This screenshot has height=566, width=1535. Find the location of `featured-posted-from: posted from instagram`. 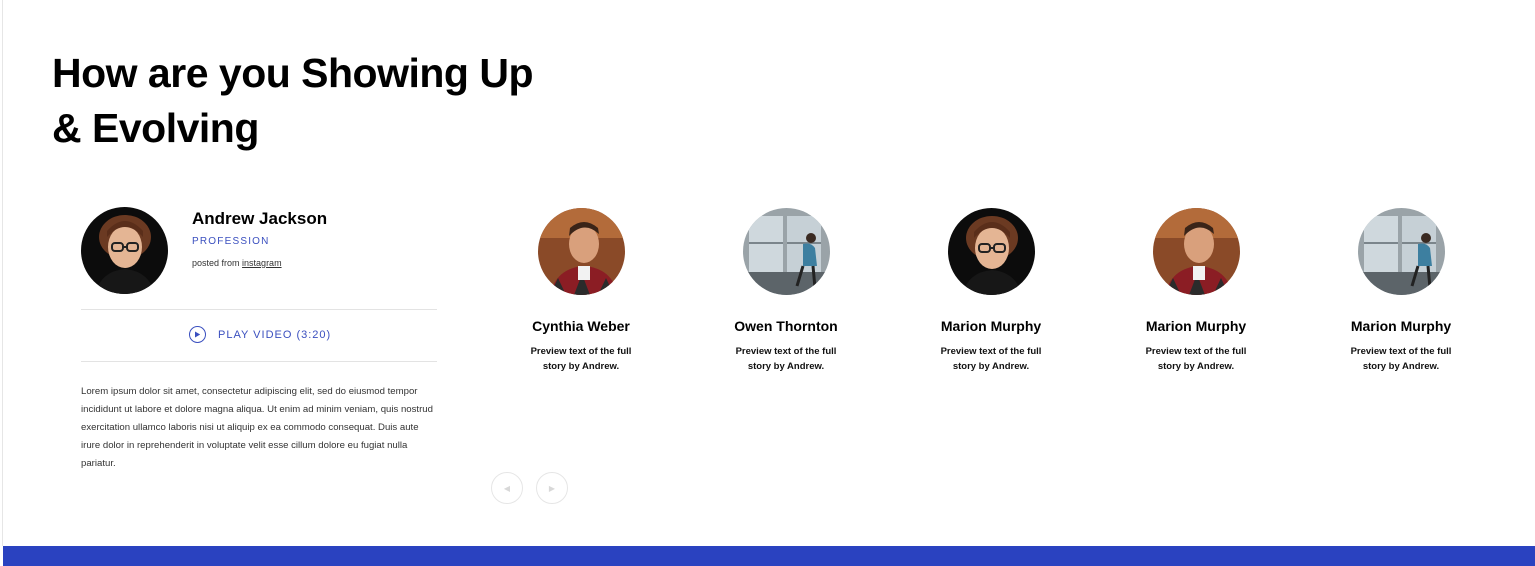

featured-posted-from: posted from instagram is located at coordinates (237, 263).